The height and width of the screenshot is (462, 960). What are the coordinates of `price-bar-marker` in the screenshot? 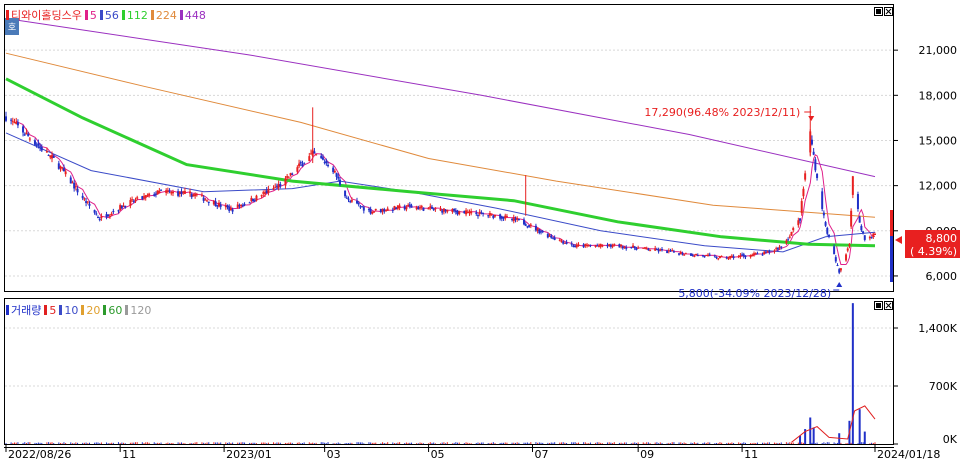 It's located at (891, 223).